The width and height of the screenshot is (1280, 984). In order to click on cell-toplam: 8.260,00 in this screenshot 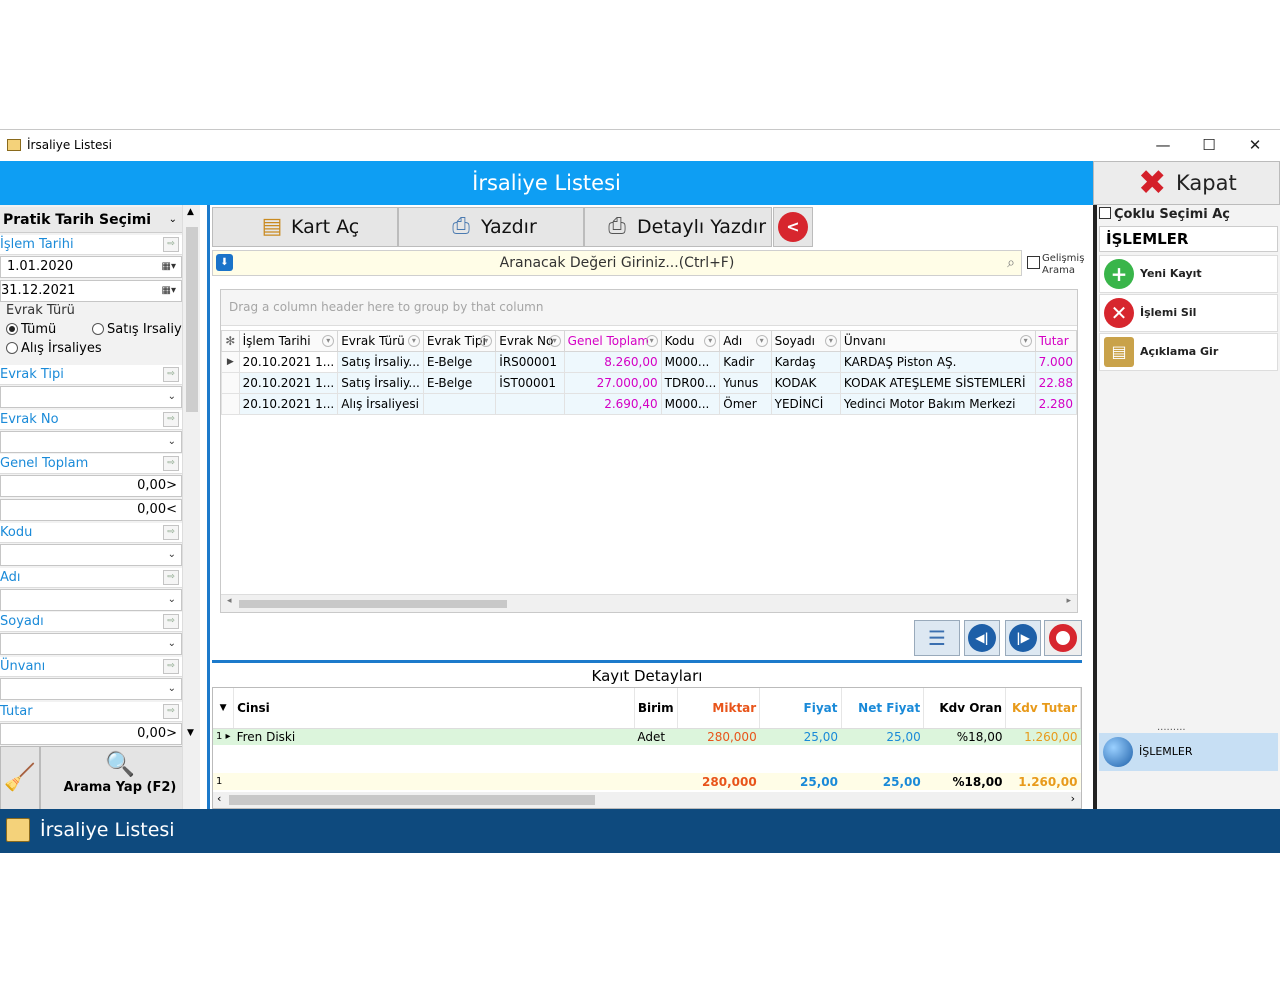, I will do `click(612, 362)`.